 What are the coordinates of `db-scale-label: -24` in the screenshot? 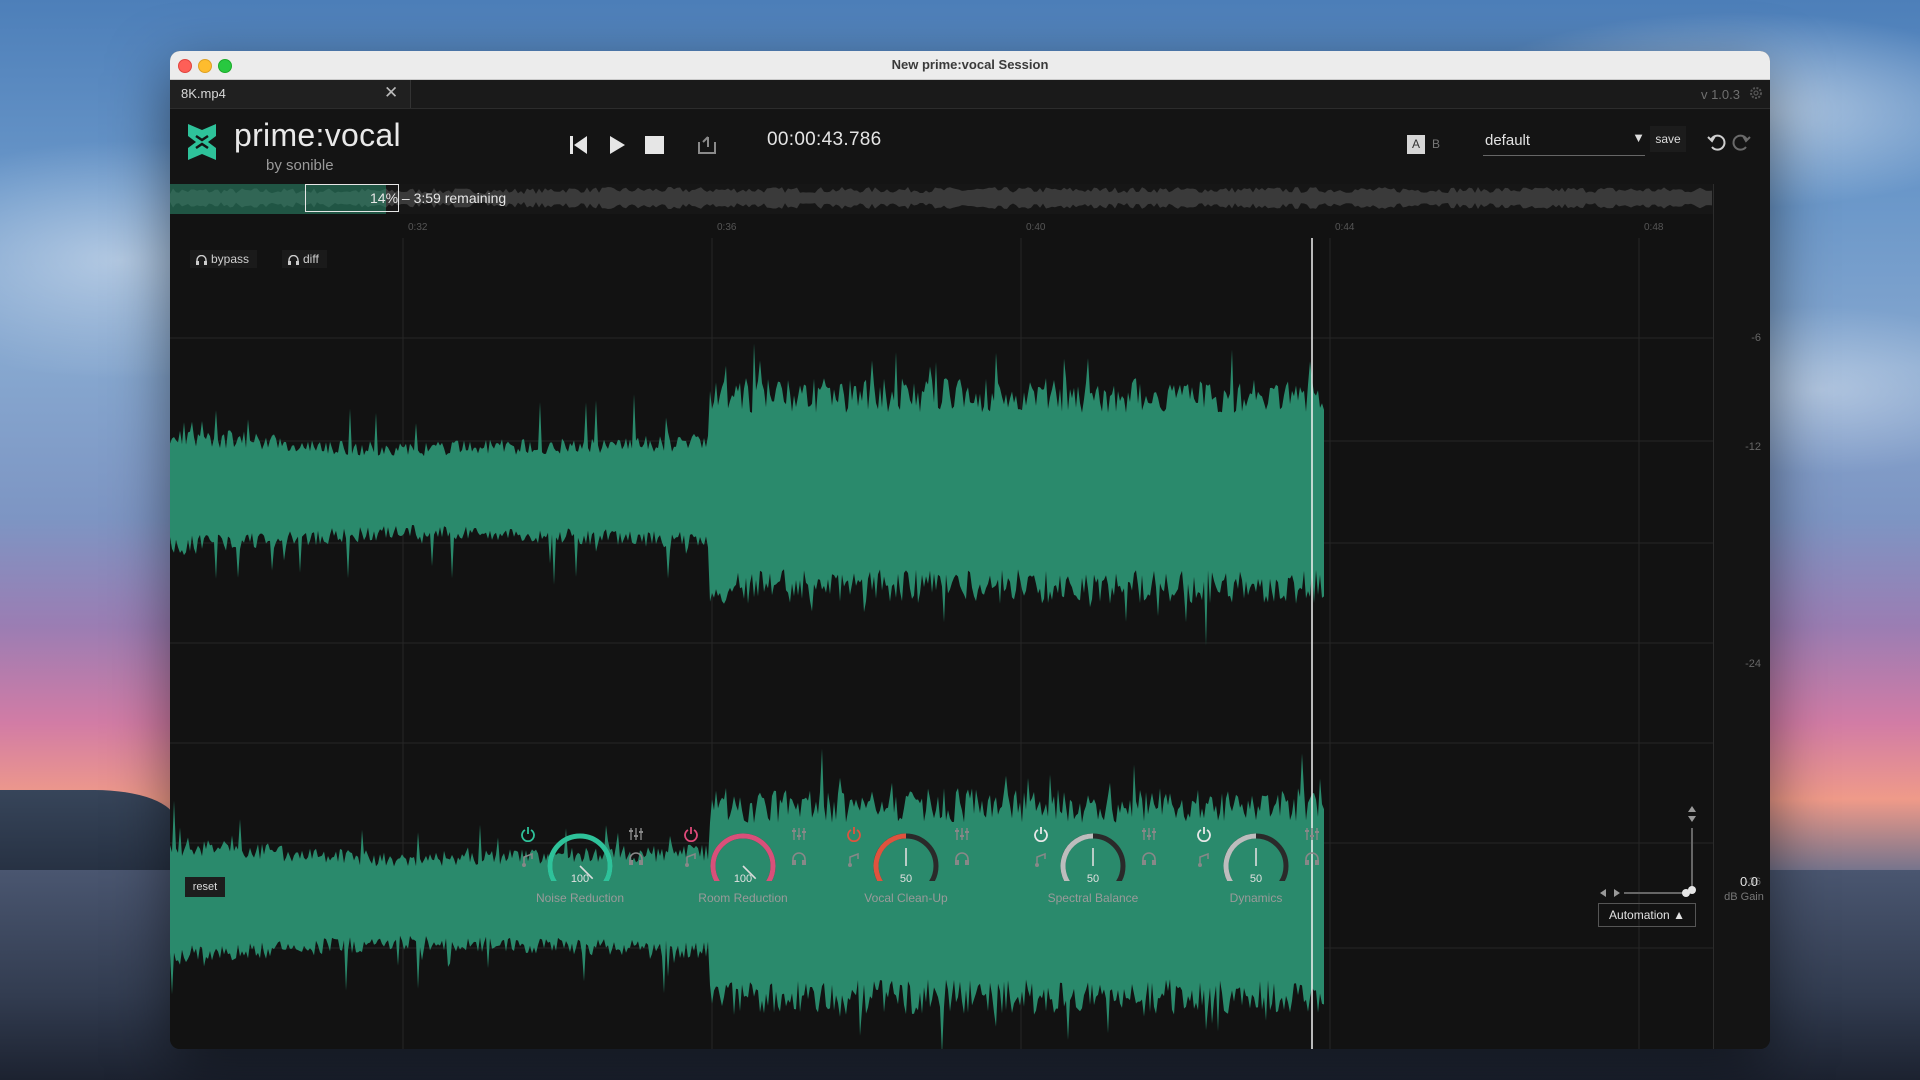 It's located at (1753, 664).